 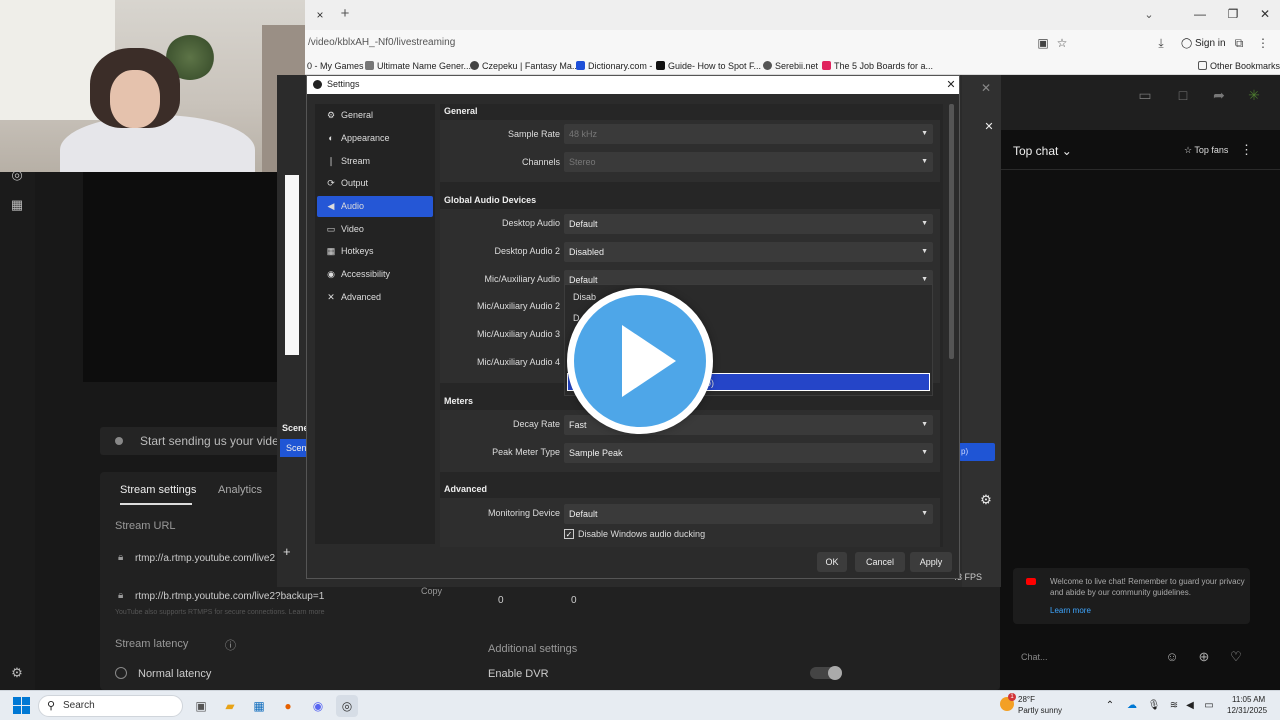 What do you see at coordinates (1206, 150) in the screenshot?
I see `top-fans-button: ☆ Top fans` at bounding box center [1206, 150].